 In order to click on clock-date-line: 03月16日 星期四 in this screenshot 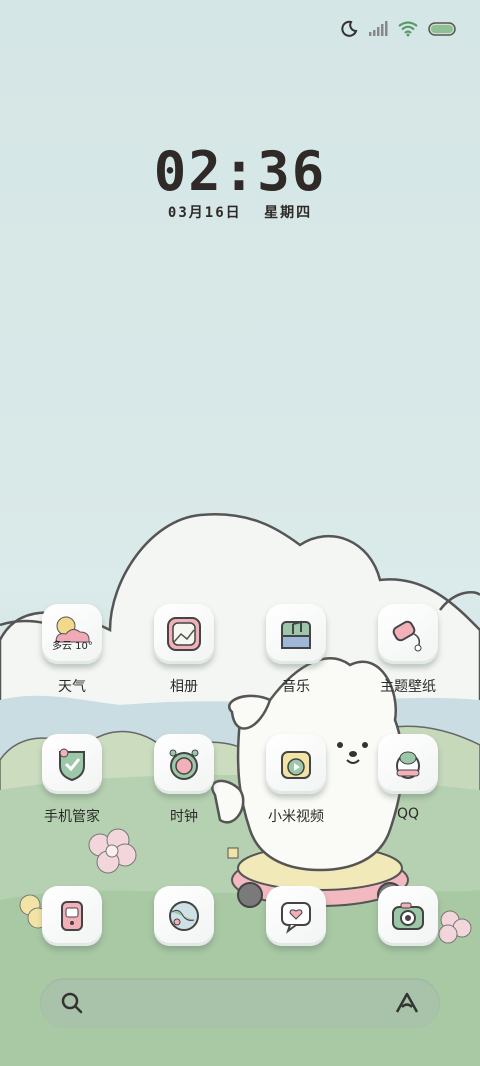, I will do `click(240, 212)`.